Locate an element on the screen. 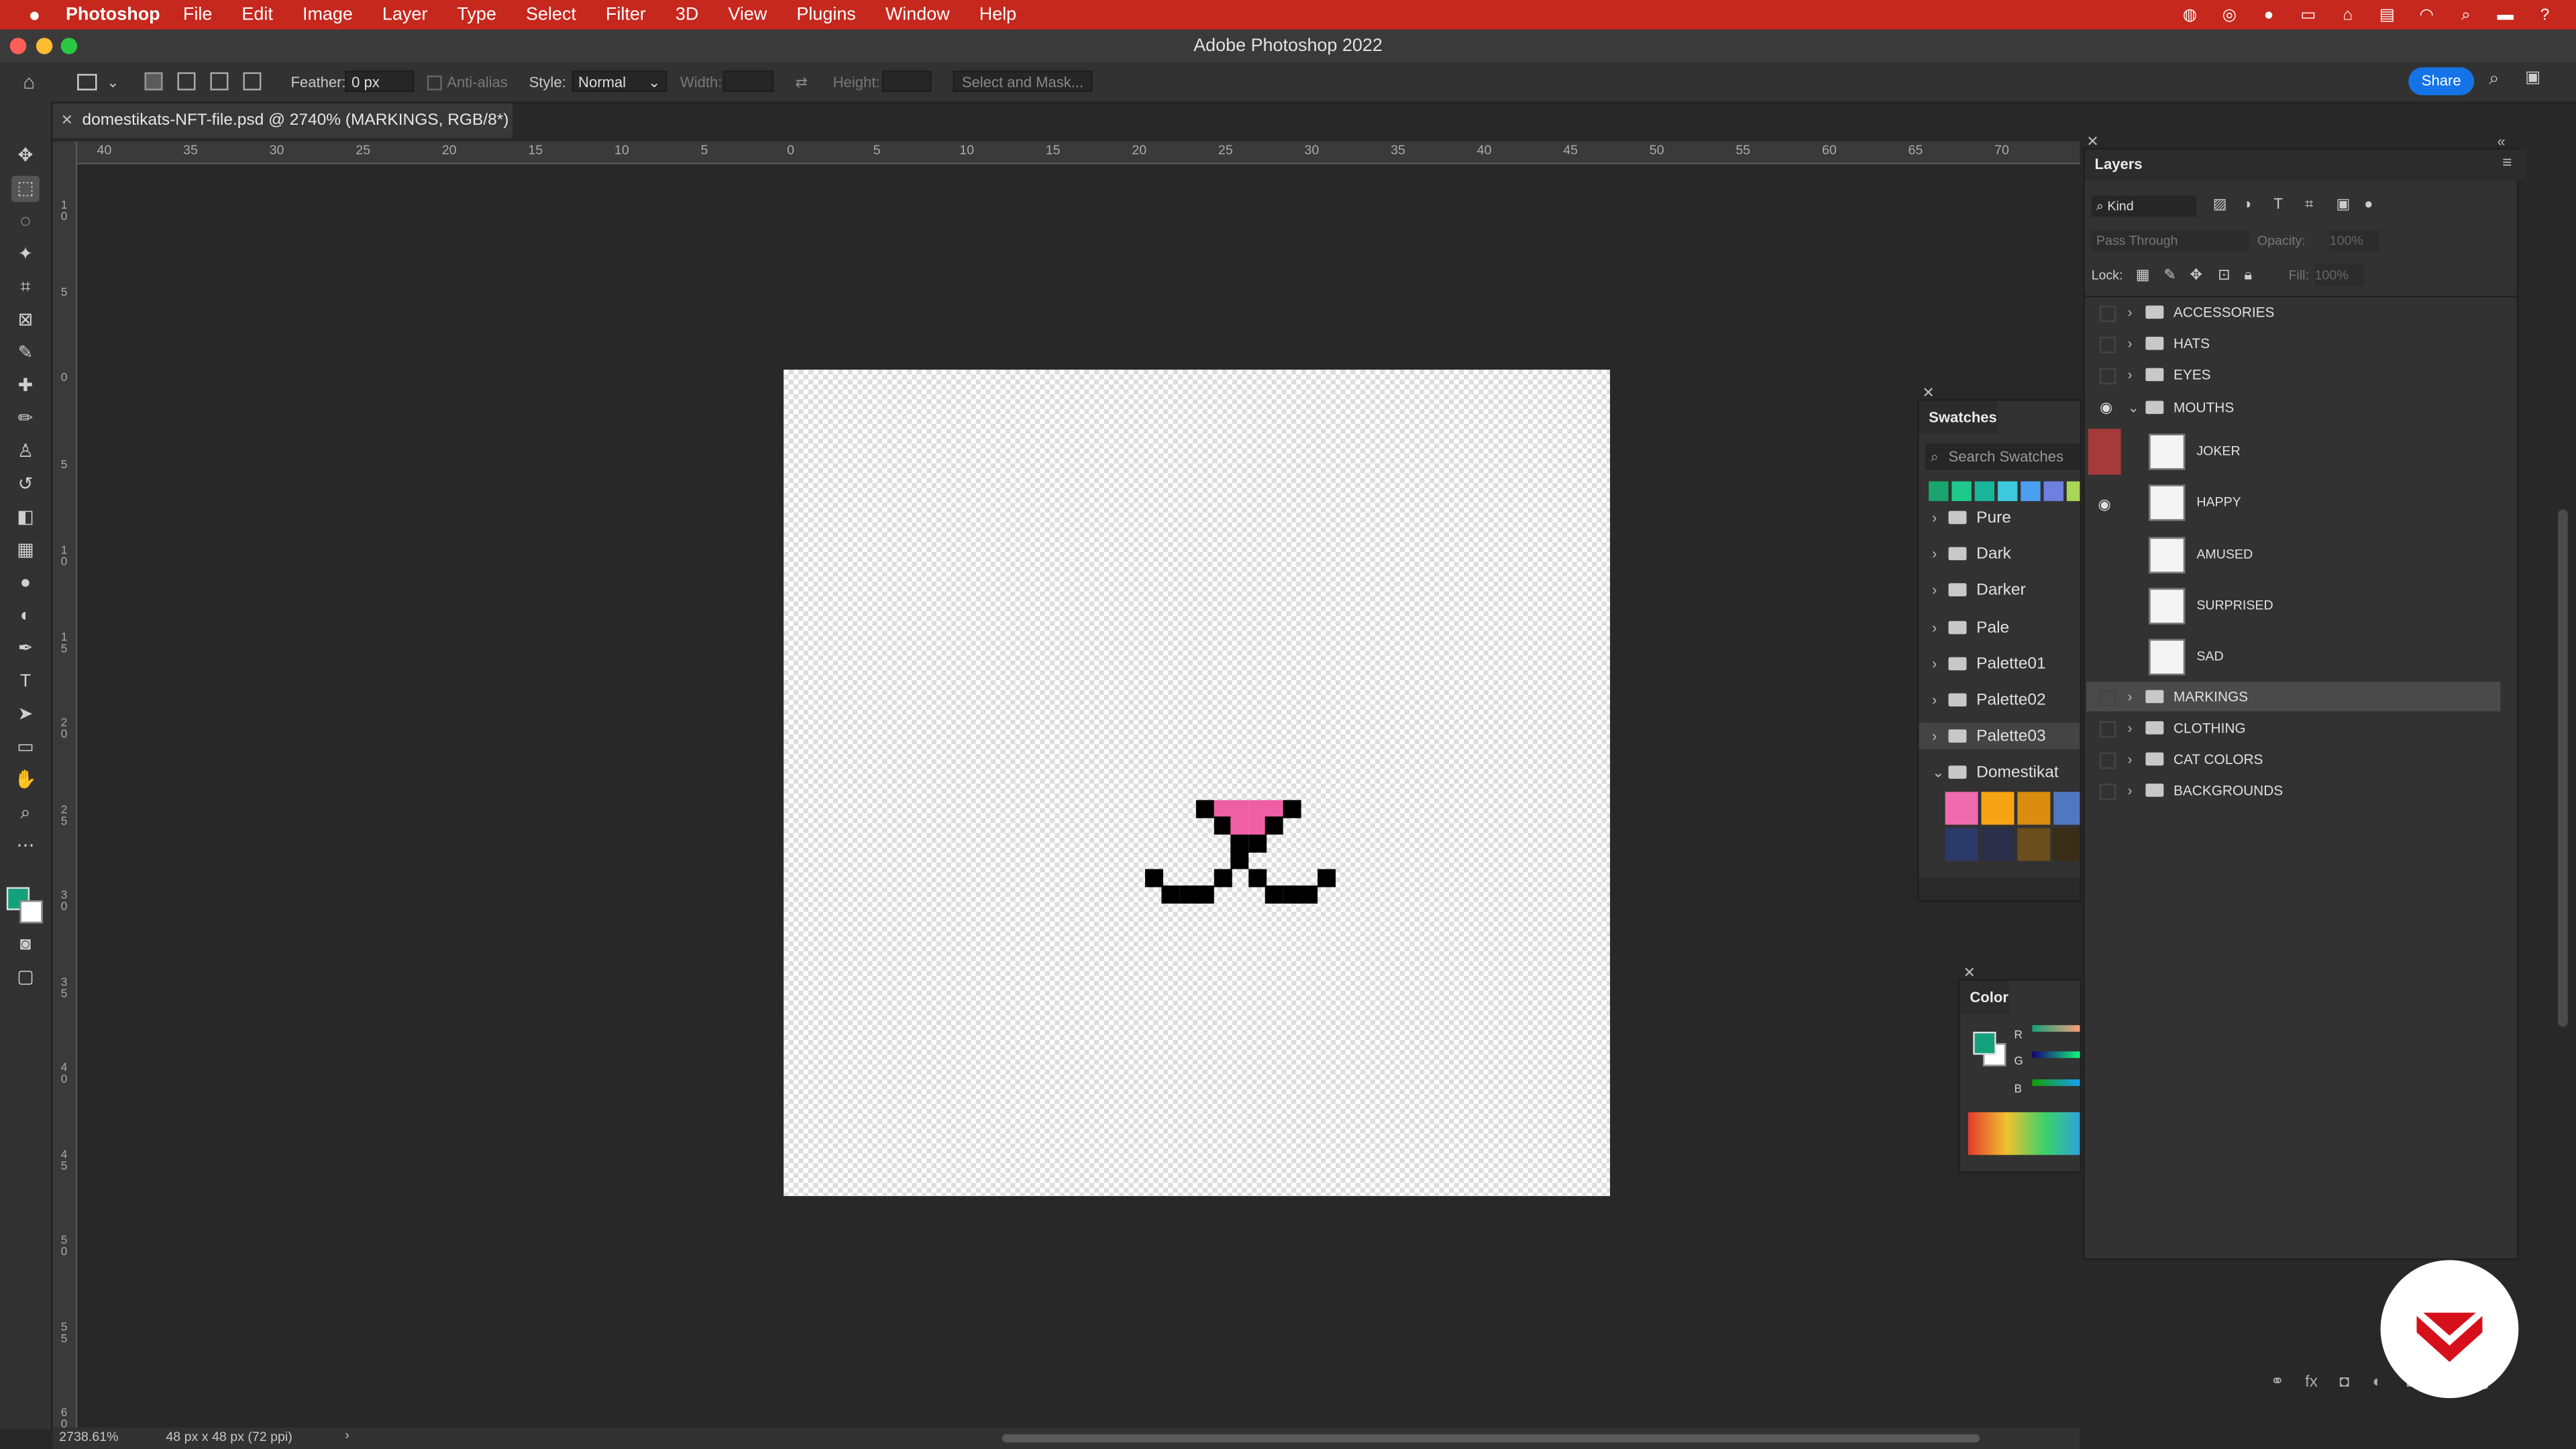  add-mask-icon: ◘ is located at coordinates (2344, 1382).